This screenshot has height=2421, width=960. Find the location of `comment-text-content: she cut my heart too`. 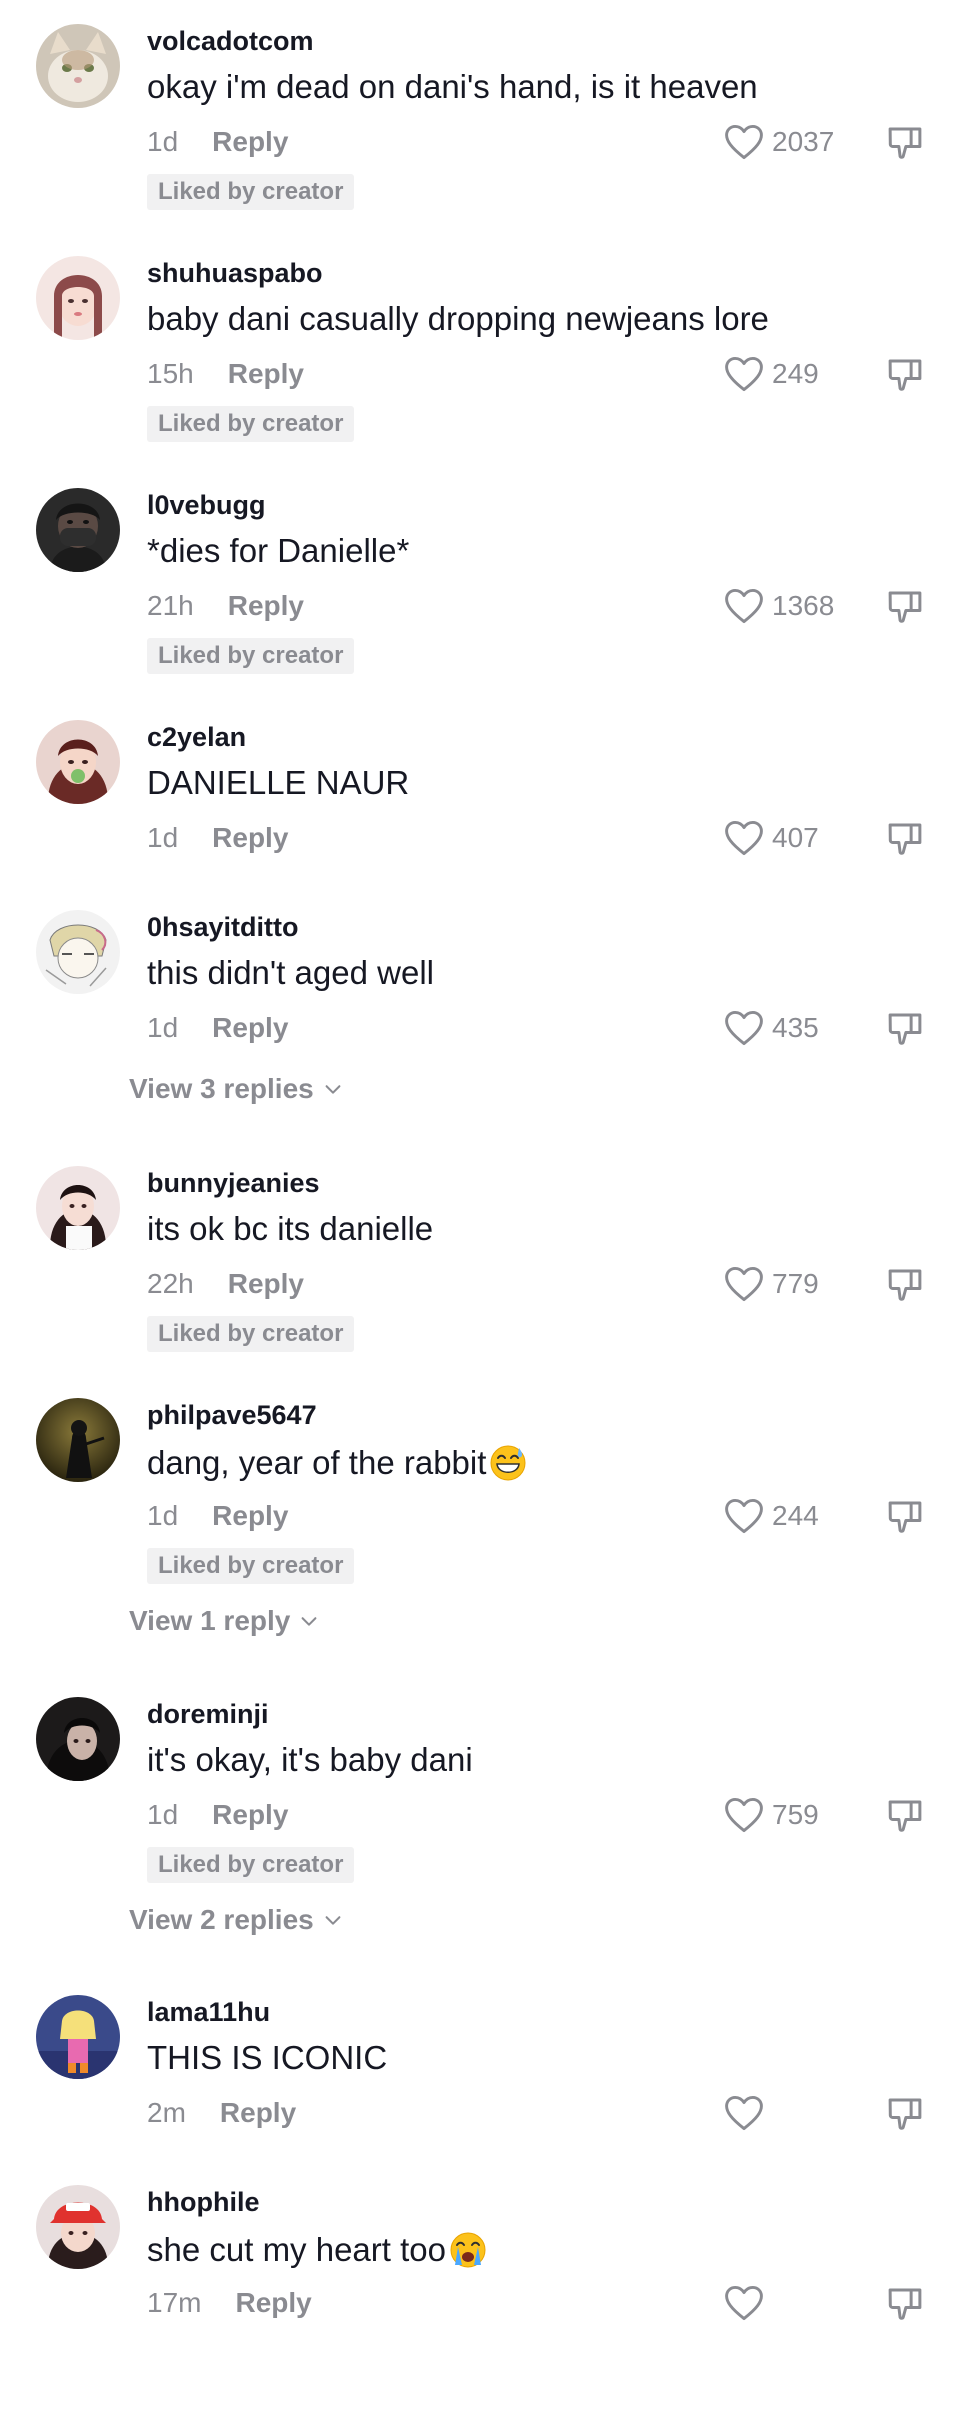

comment-text-content: she cut my heart too is located at coordinates (296, 2249).